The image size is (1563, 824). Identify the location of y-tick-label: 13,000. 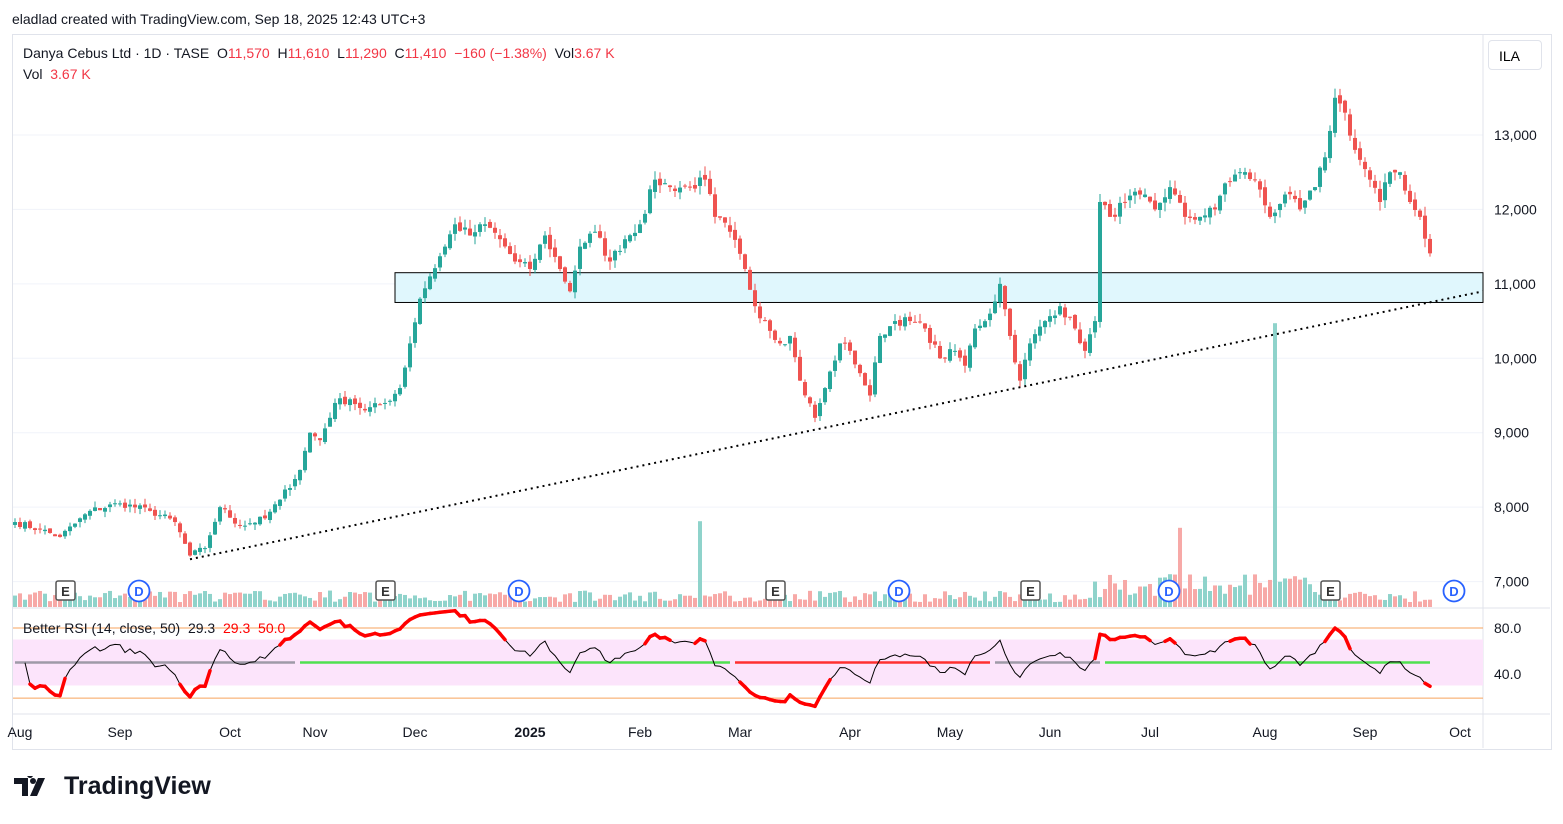
(1515, 135).